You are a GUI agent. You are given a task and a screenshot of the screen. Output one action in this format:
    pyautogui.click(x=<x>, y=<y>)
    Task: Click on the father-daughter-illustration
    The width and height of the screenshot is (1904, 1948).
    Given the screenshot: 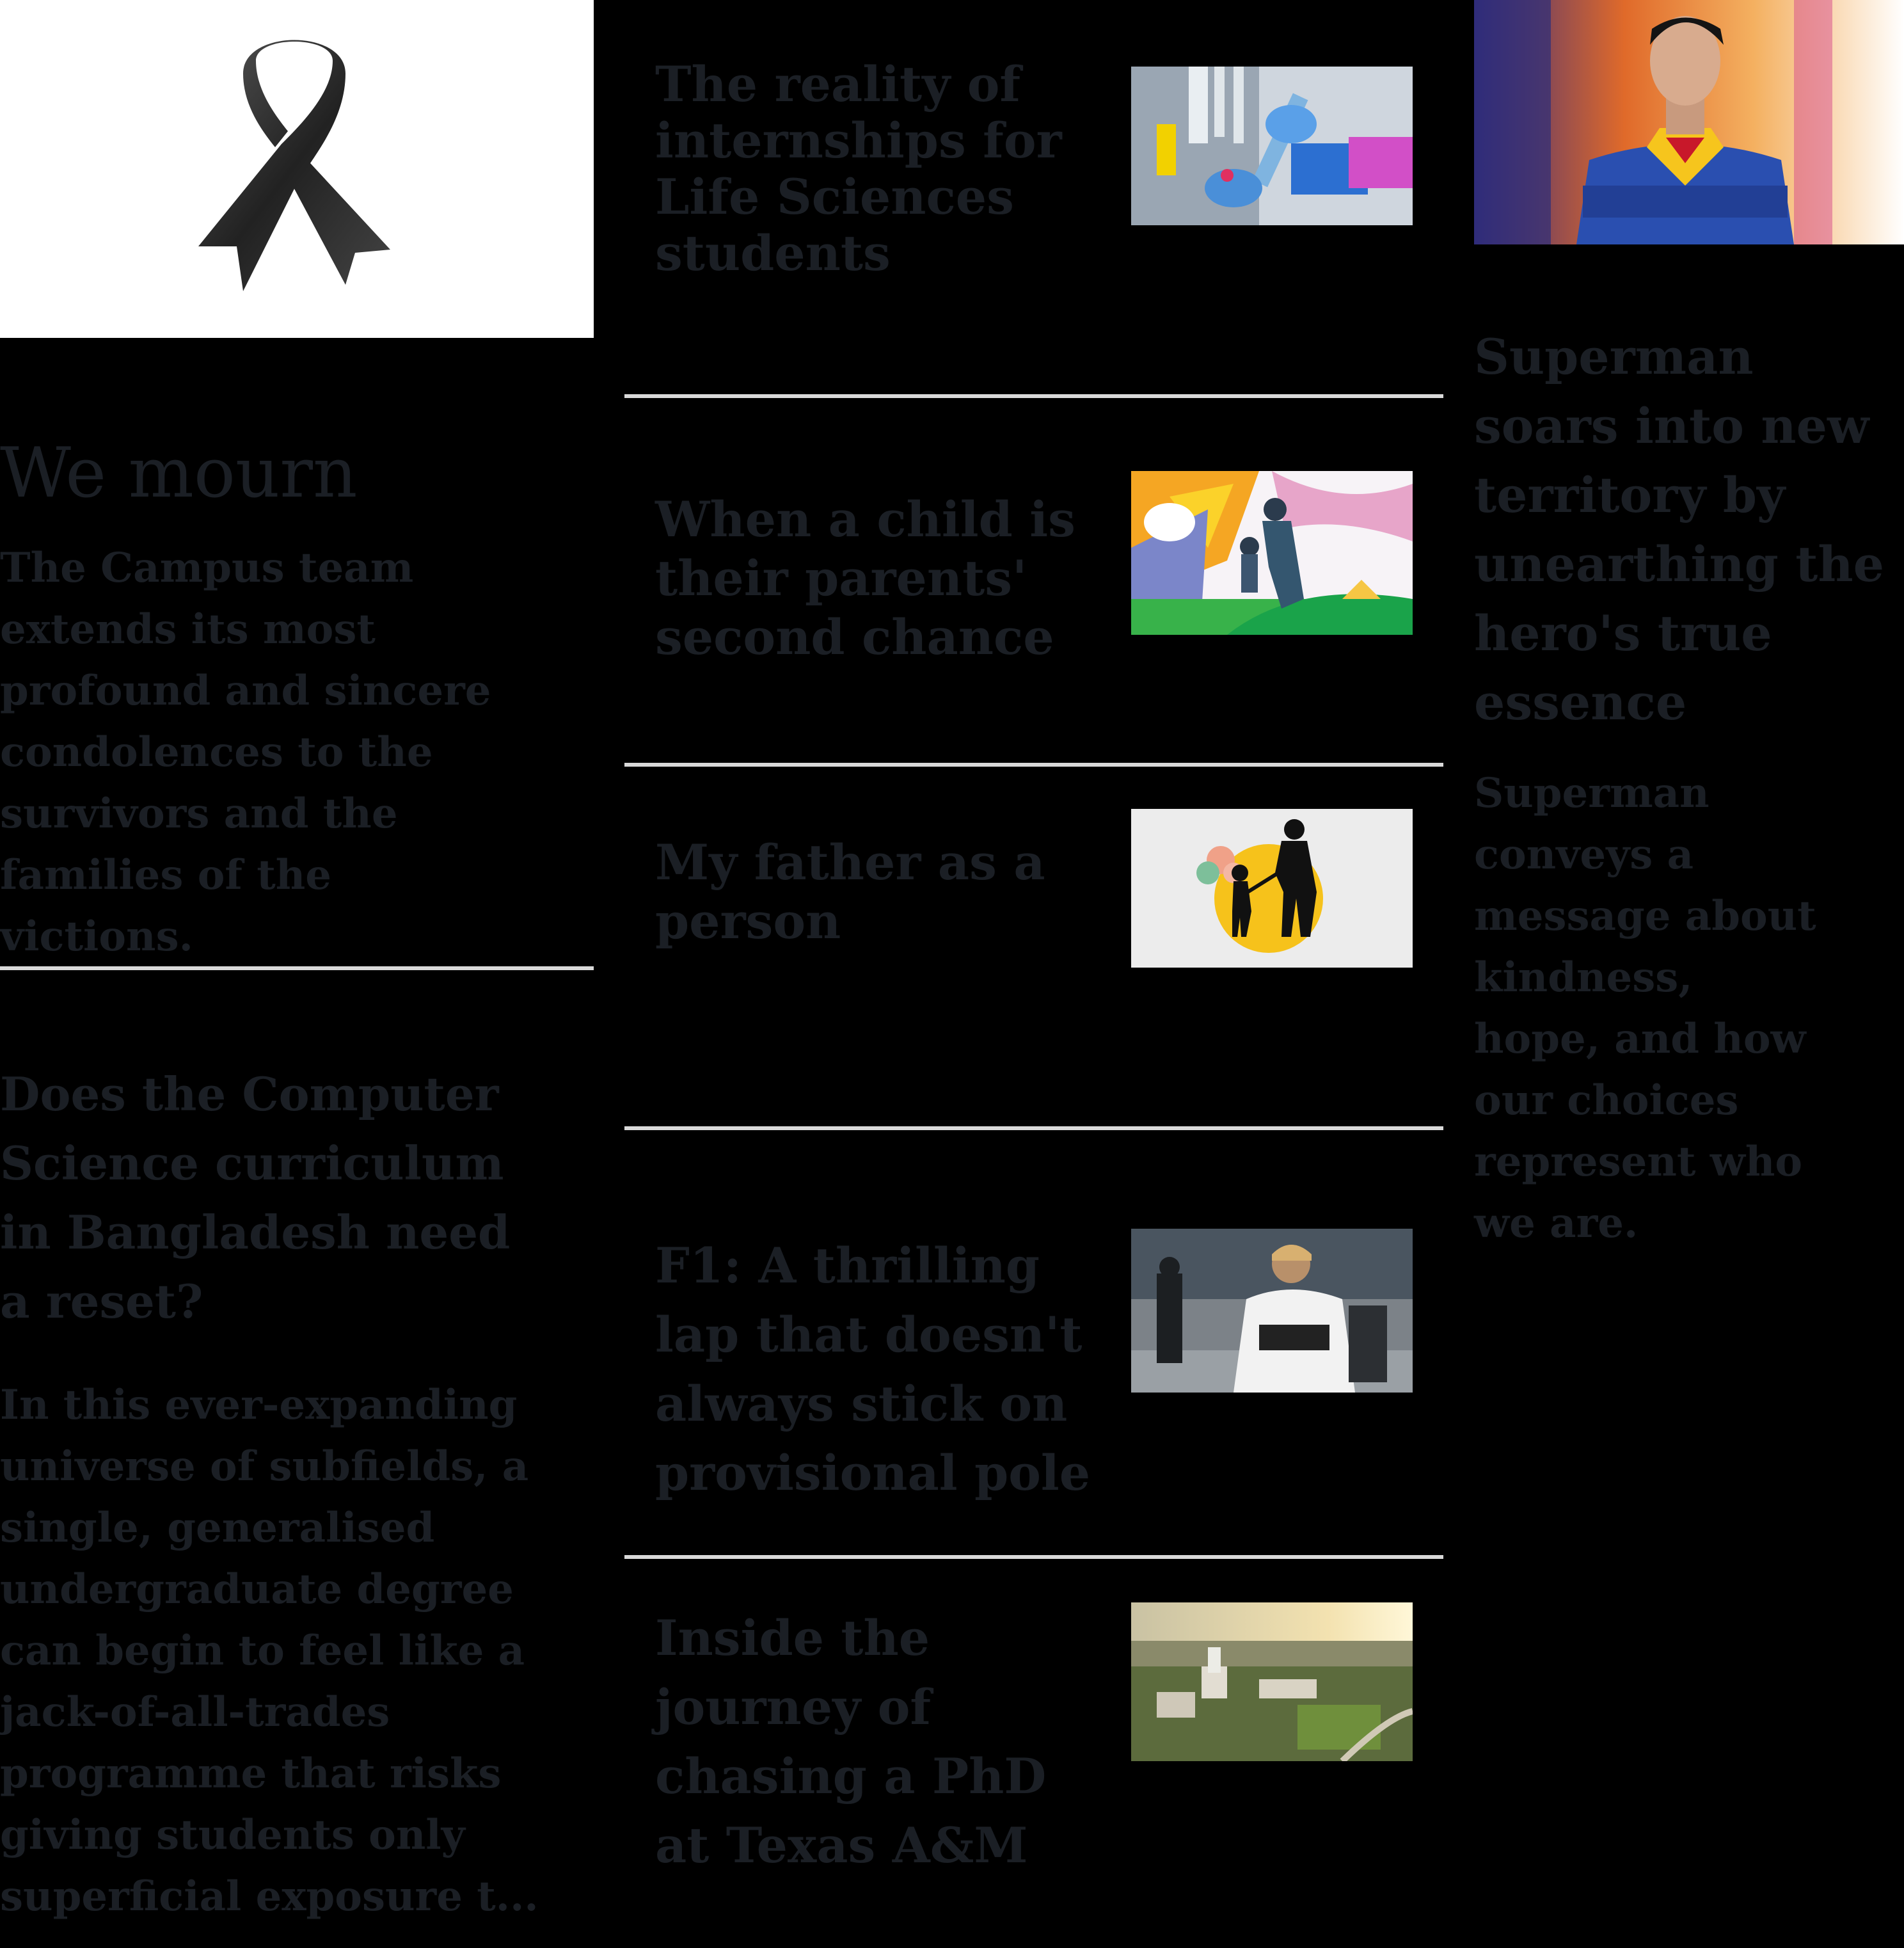 What is the action you would take?
    pyautogui.click(x=1272, y=888)
    